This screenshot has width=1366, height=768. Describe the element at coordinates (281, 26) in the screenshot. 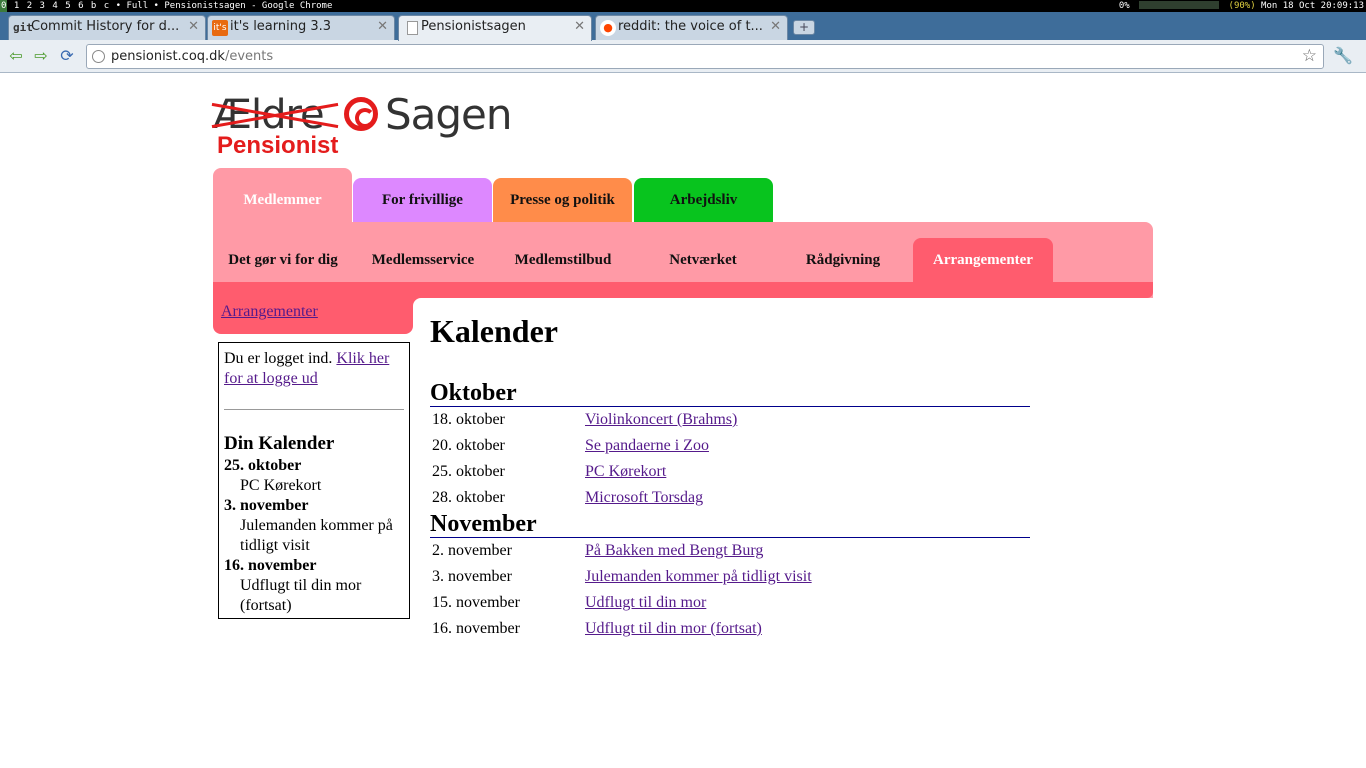

I see `tab-title: it's learning 3.3` at that location.